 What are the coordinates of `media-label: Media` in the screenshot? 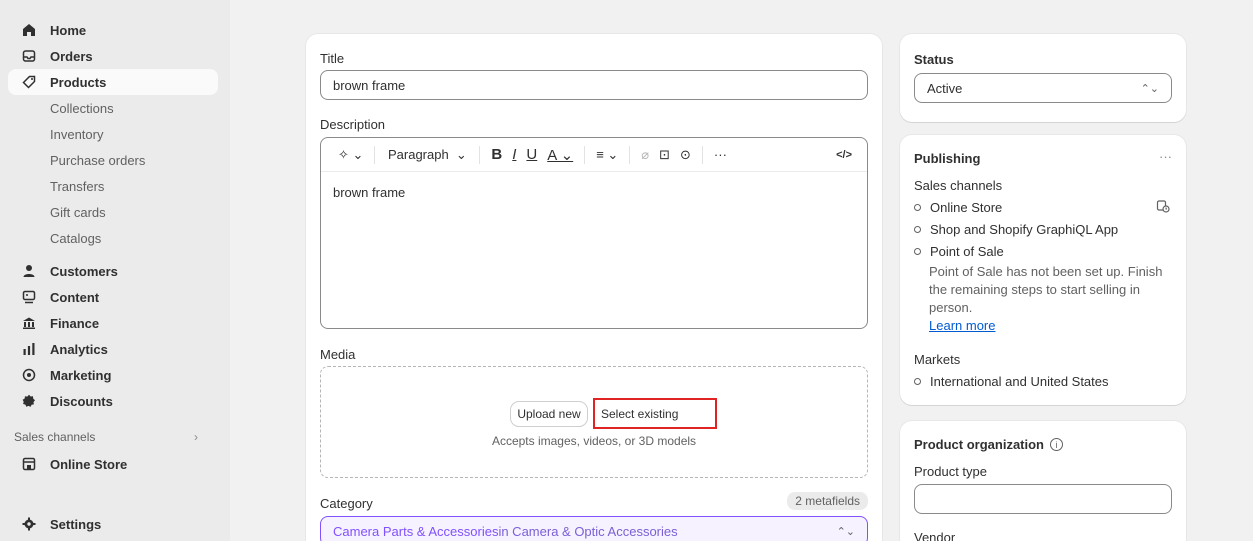 It's located at (338, 354).